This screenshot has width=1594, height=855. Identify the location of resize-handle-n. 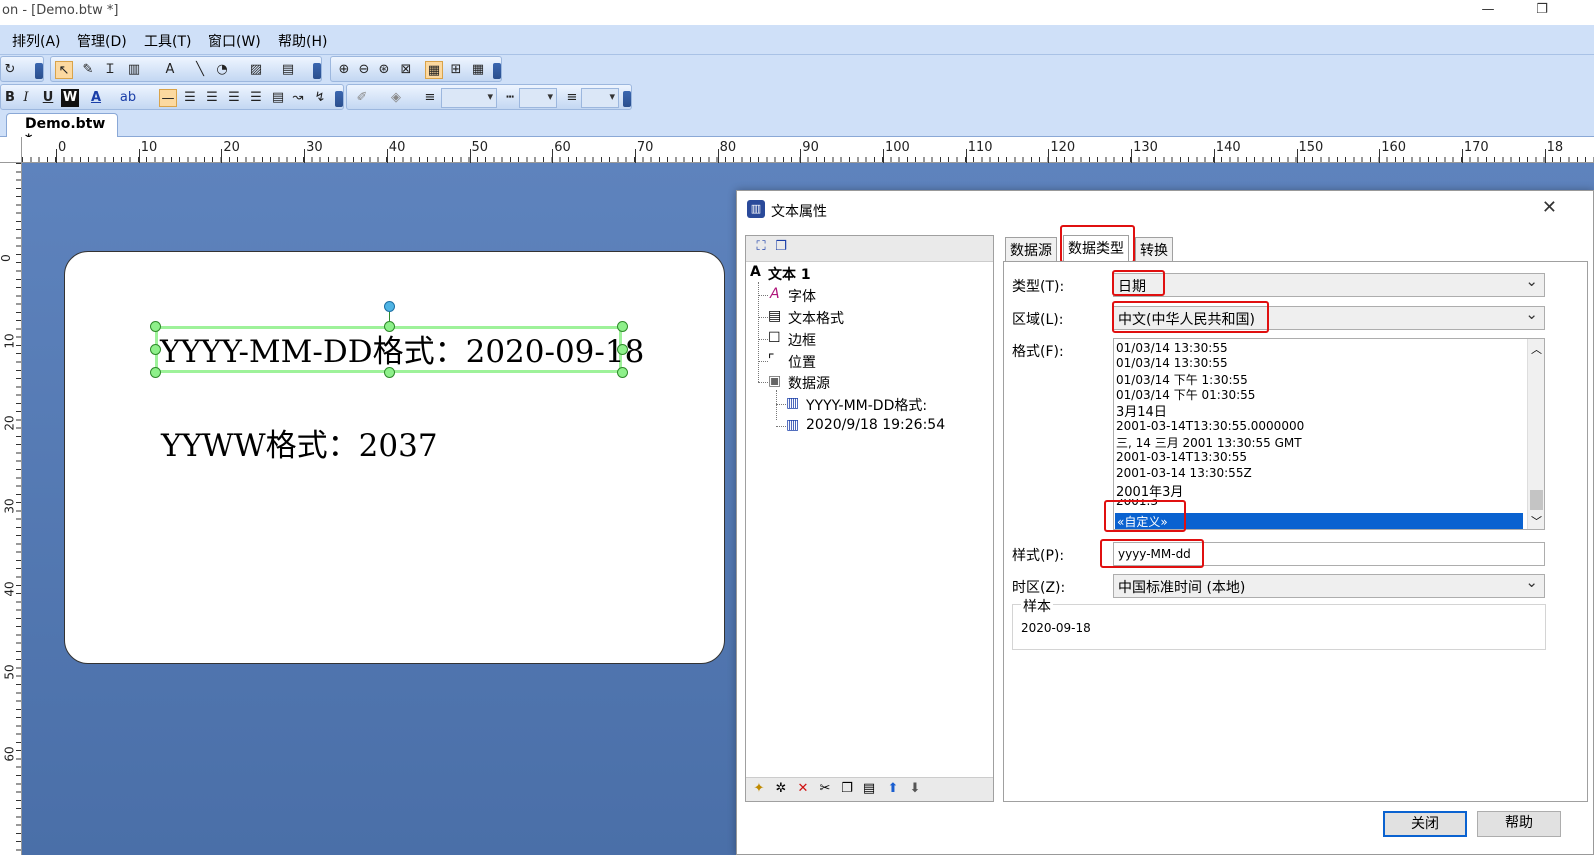
(389, 326).